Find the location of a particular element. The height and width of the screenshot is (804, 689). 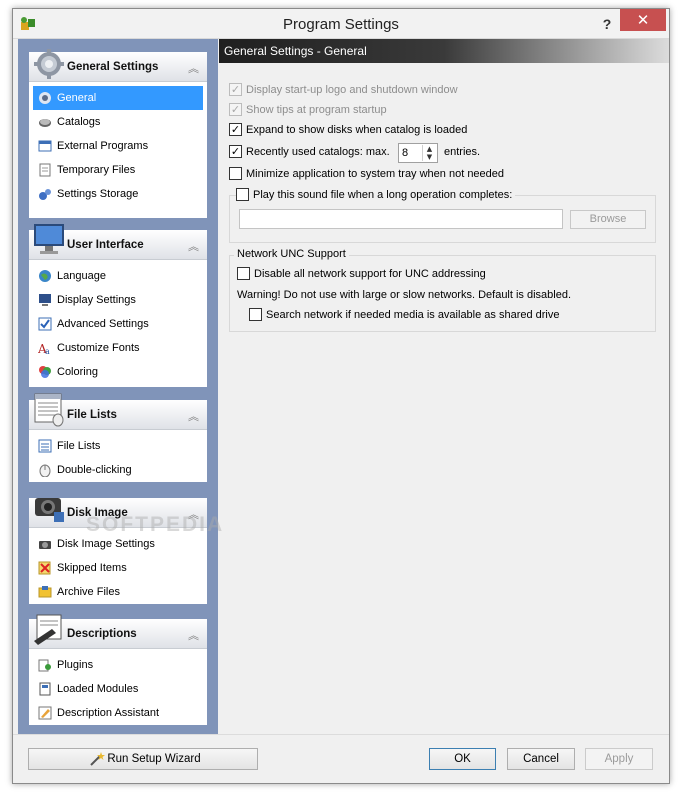

sidebar-item-skipped-items: Skipped Items is located at coordinates (118, 568).